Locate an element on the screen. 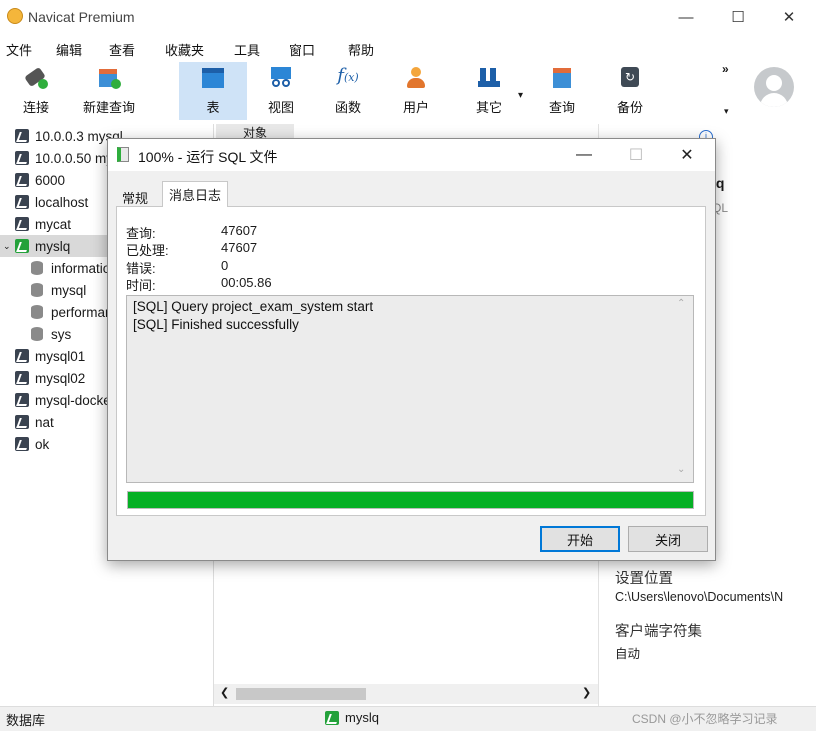 Image resolution: width=816 pixels, height=731 pixels. backup-icon: ↻ is located at coordinates (630, 78).